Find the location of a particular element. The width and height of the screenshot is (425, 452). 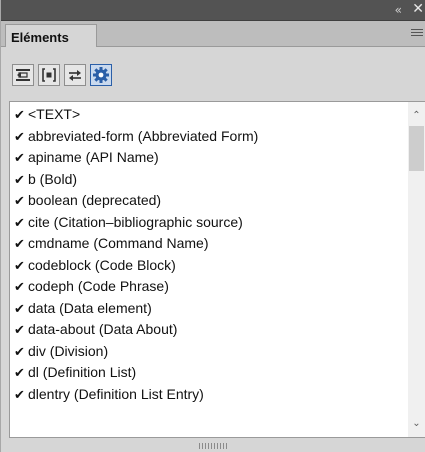

scroll-up-arrow-icon: ⌃ is located at coordinates (416, 115).